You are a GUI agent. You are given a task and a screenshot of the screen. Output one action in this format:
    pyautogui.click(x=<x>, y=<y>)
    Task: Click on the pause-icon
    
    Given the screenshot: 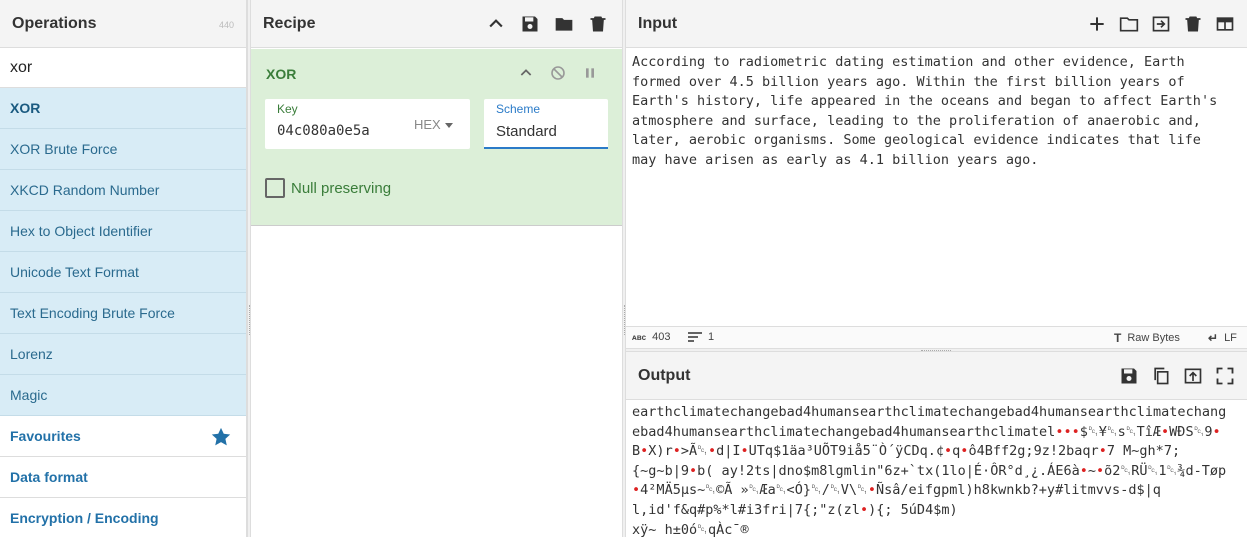 What is the action you would take?
    pyautogui.click(x=590, y=73)
    